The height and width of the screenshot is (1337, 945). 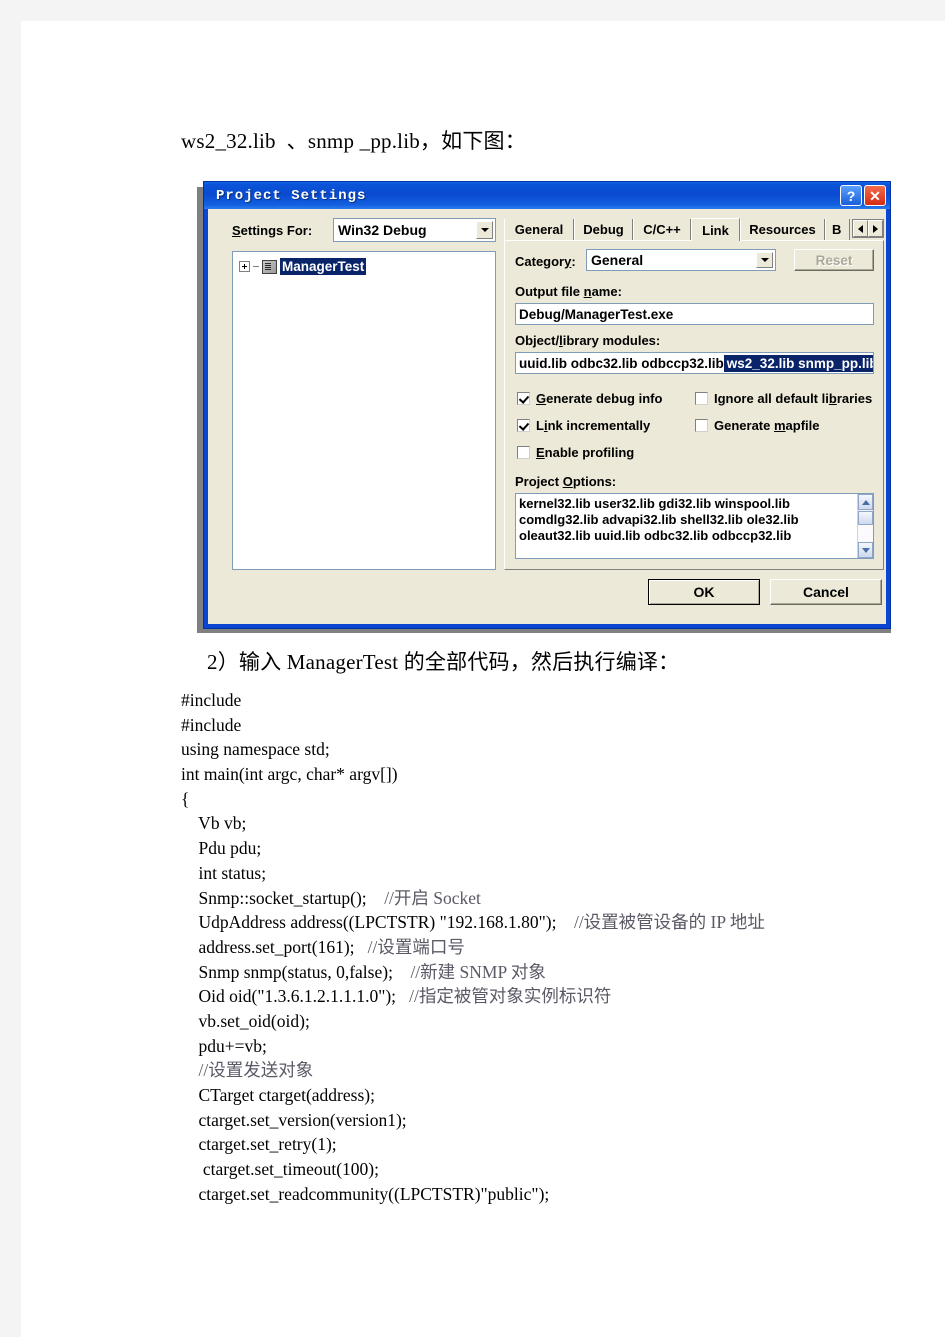 What do you see at coordinates (662, 229) in the screenshot?
I see `tab-c-cpp: C/C++` at bounding box center [662, 229].